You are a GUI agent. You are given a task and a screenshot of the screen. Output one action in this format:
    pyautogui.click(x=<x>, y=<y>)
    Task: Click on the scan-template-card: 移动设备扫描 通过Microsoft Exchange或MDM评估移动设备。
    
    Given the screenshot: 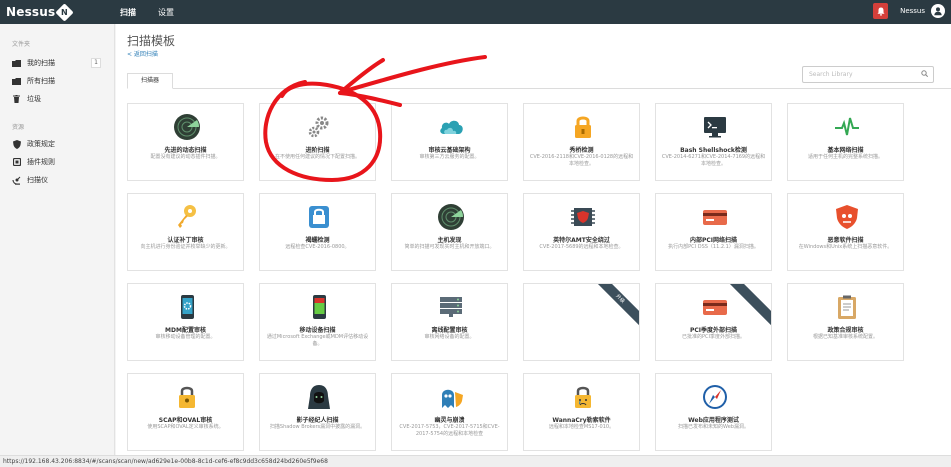 What is the action you would take?
    pyautogui.click(x=317, y=322)
    